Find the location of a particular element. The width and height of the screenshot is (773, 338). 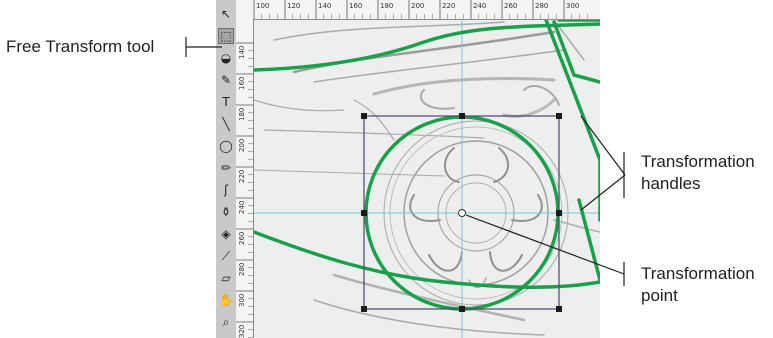

leader-handle-middle is located at coordinates (603, 192).